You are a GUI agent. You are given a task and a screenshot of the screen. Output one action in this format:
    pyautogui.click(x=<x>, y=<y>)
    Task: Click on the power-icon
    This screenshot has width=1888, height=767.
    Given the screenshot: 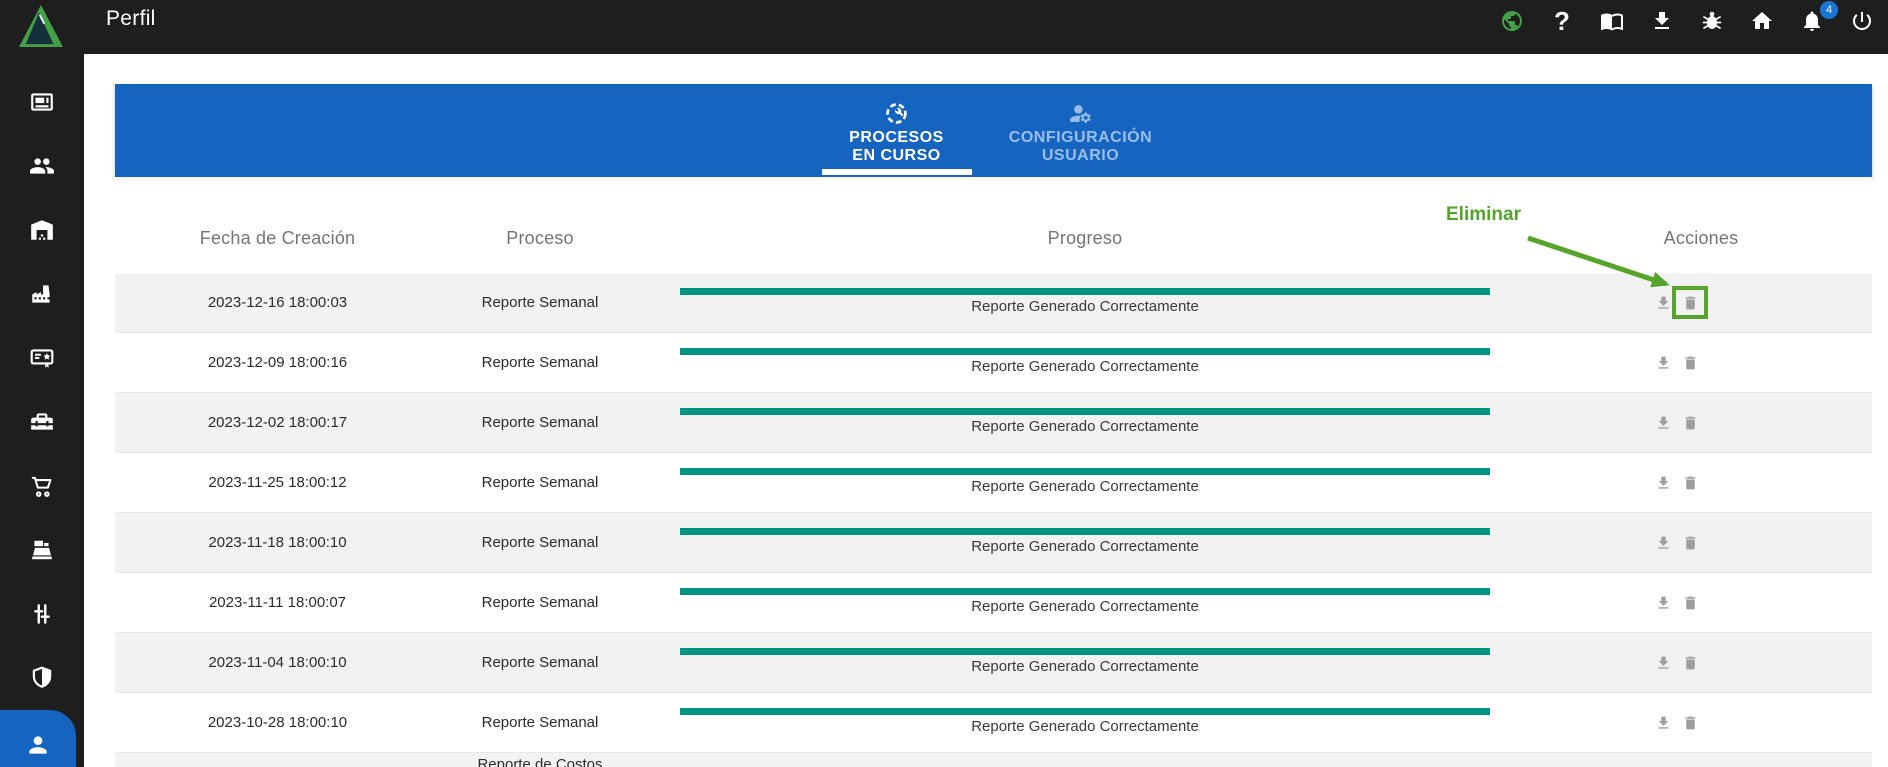 What is the action you would take?
    pyautogui.click(x=1862, y=21)
    